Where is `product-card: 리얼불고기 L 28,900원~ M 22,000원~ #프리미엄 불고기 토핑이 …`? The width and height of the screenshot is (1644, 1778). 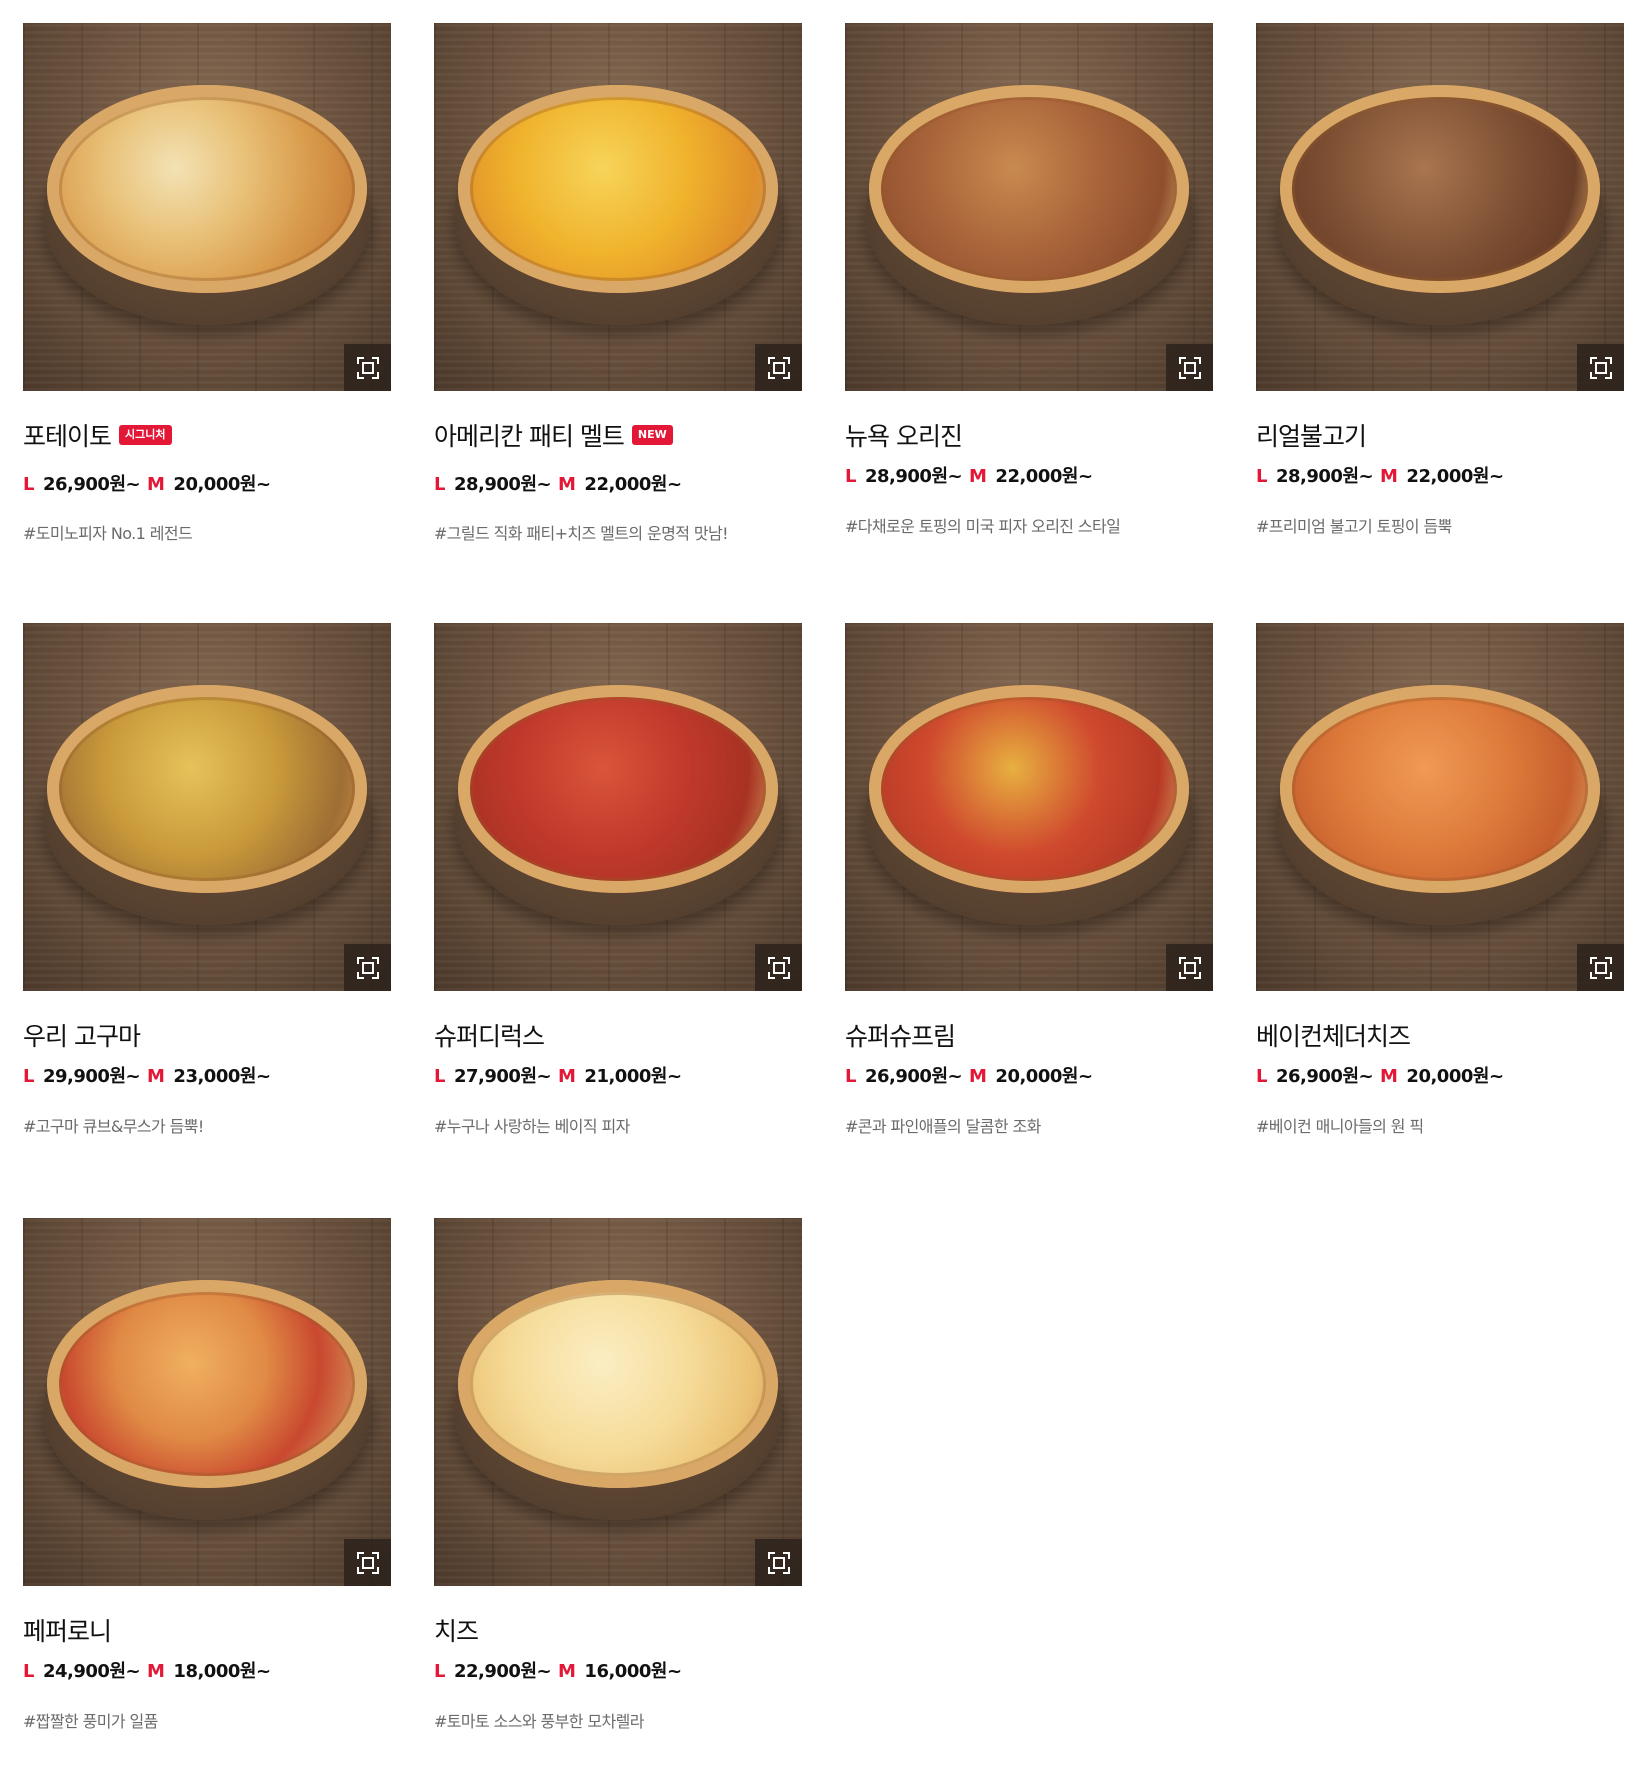 product-card: 리얼불고기 L 28,900원~ M 22,000원~ #프리미엄 불고기 토핑이 … is located at coordinates (1440, 303).